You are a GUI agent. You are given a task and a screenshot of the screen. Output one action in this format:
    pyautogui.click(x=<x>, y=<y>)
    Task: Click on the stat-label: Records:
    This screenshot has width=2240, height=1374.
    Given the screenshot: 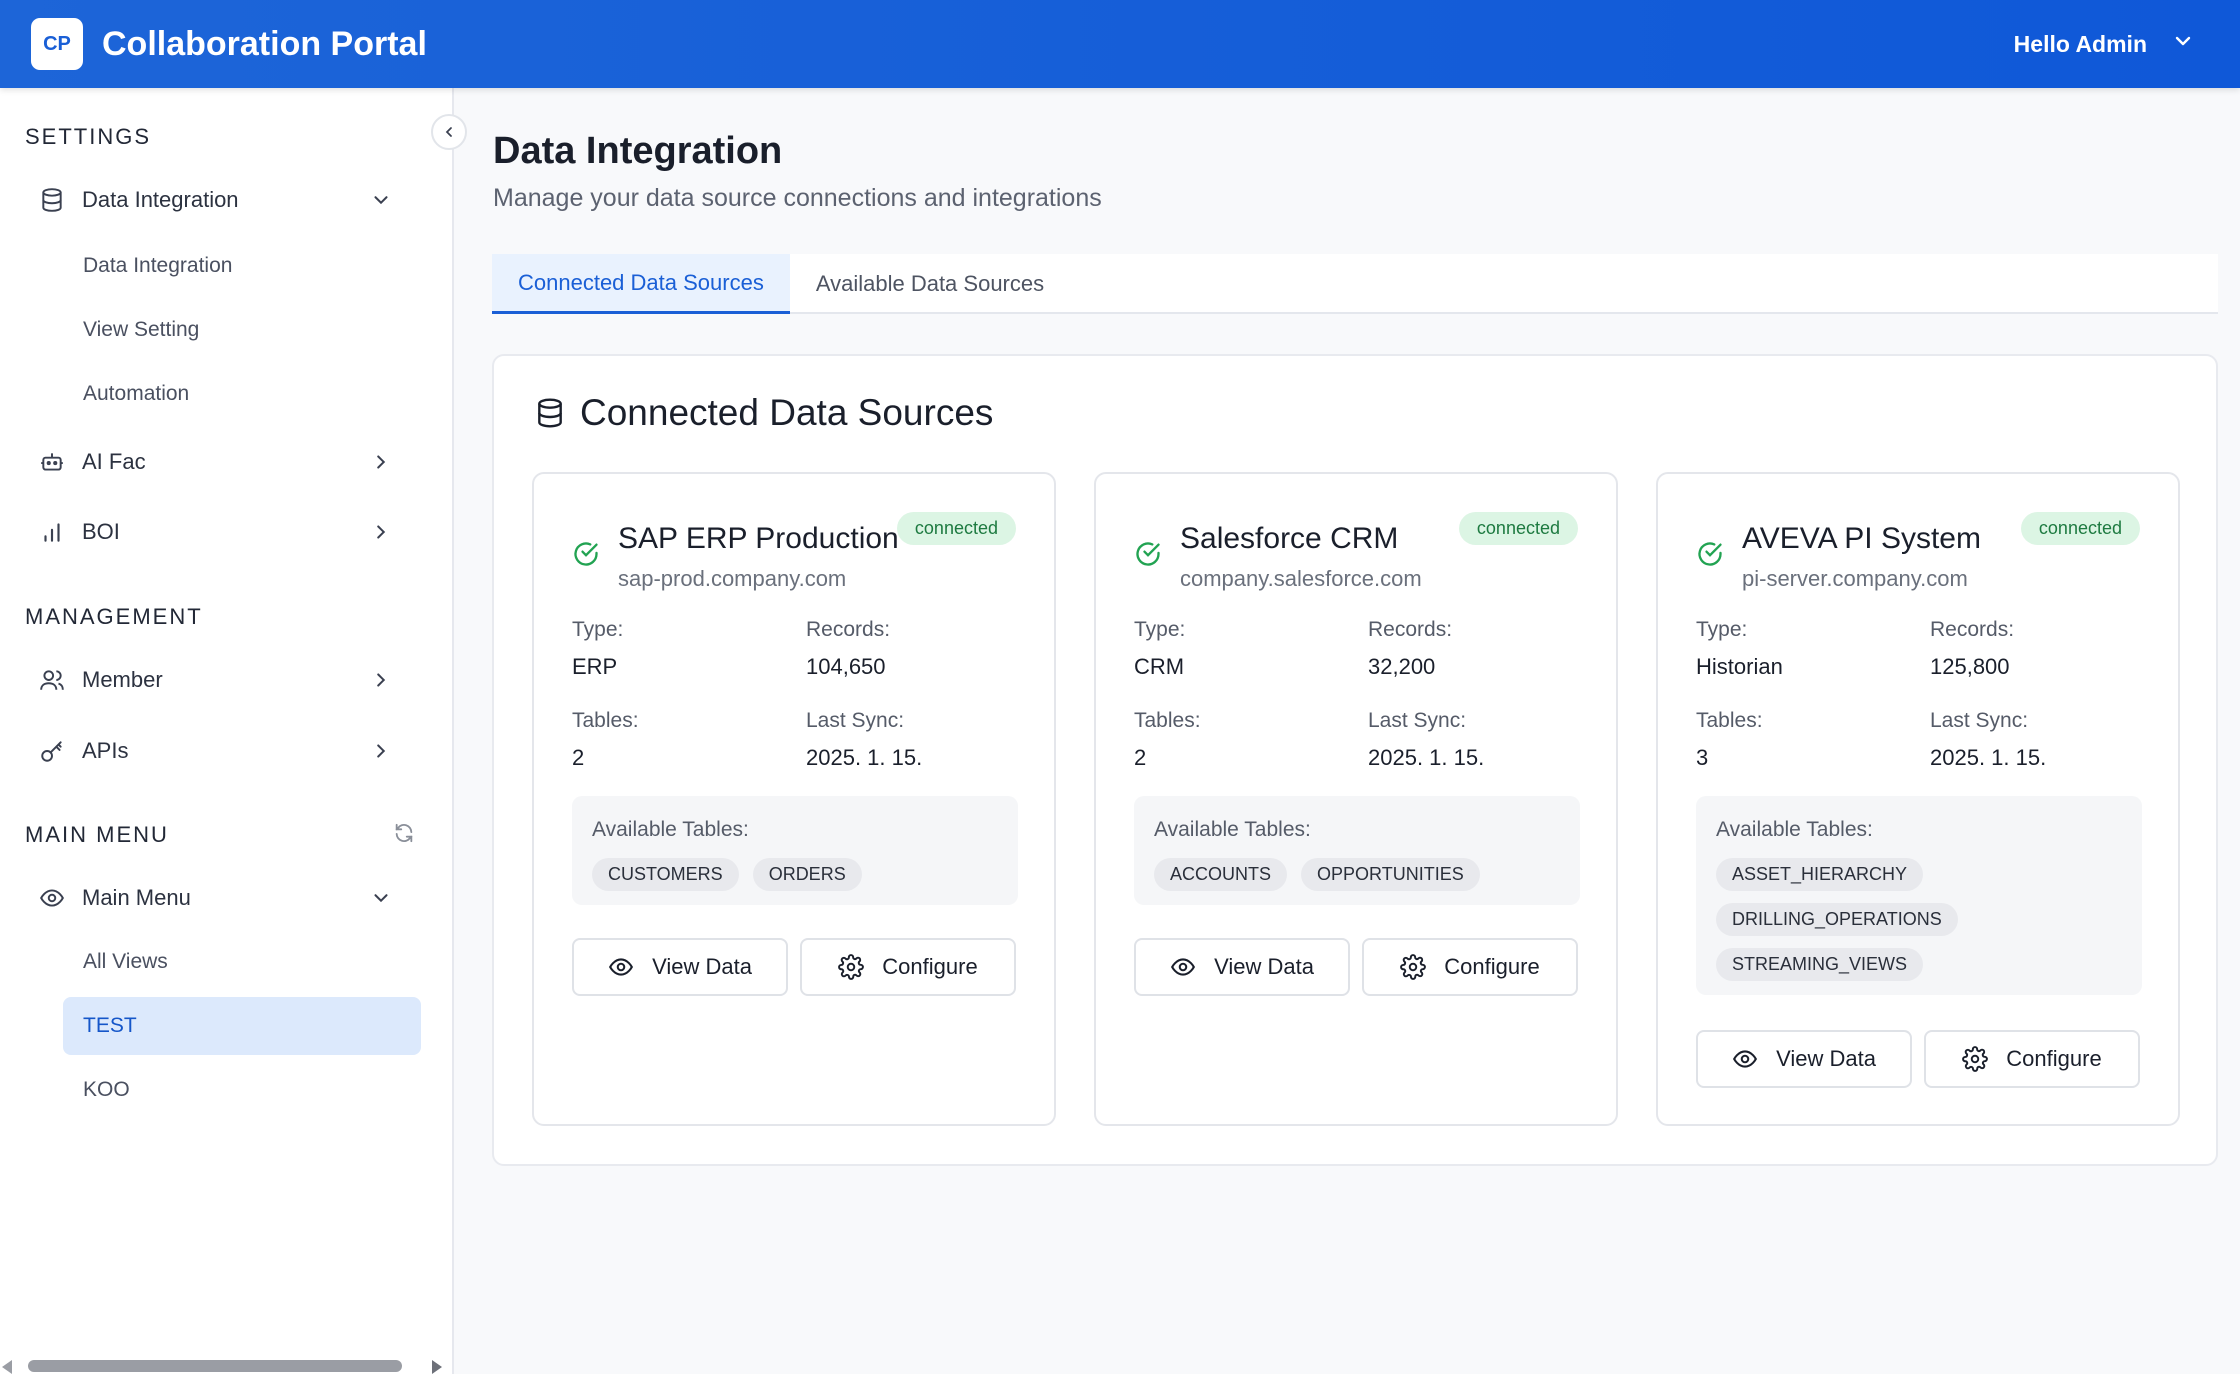 What is the action you would take?
    pyautogui.click(x=1410, y=629)
    